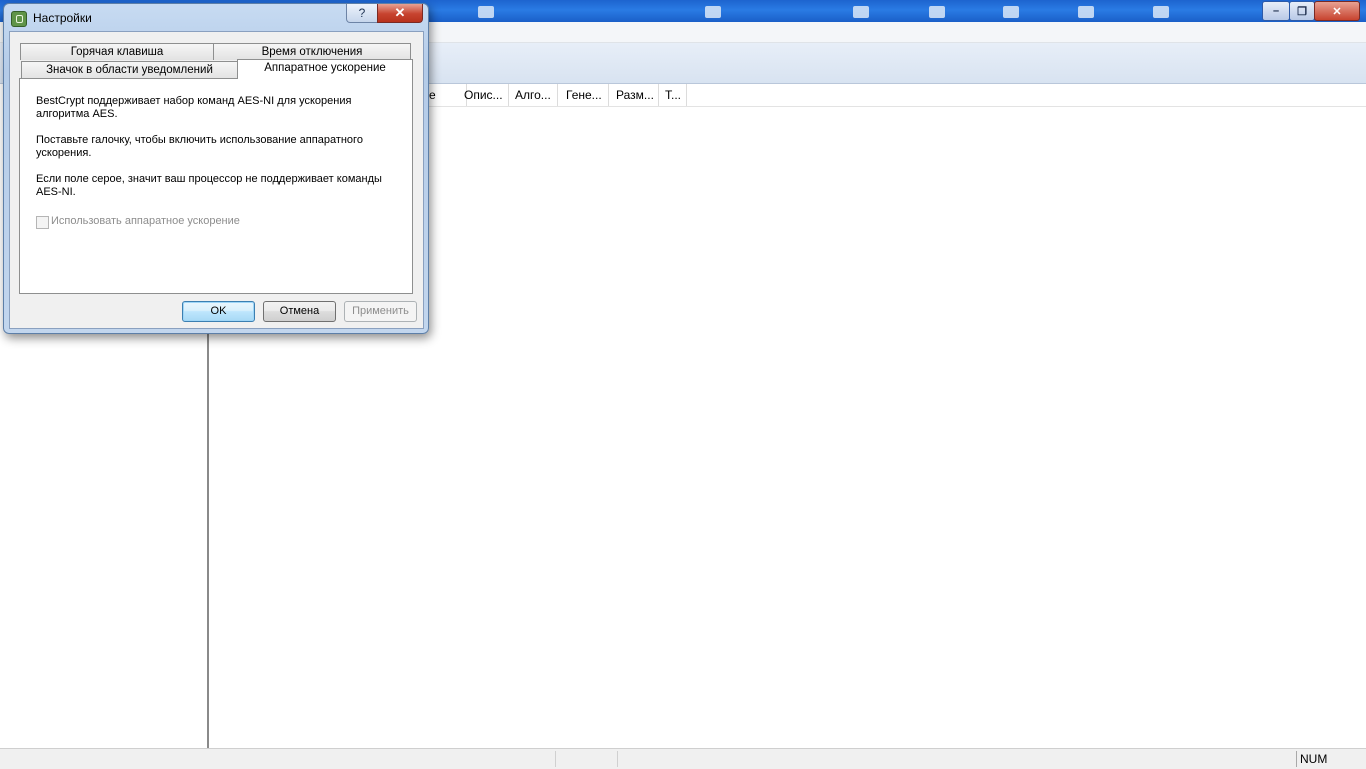  Describe the element at coordinates (1337, 11) in the screenshot. I see `main-close-button: ✕` at that location.